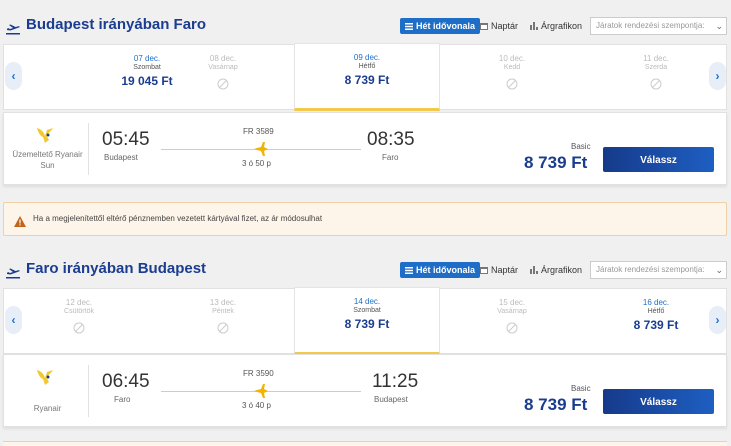 The width and height of the screenshot is (731, 446). Describe the element at coordinates (656, 321) in the screenshot. I see `date-cell: 16 dec. Hétfő 8 739 Ft` at that location.